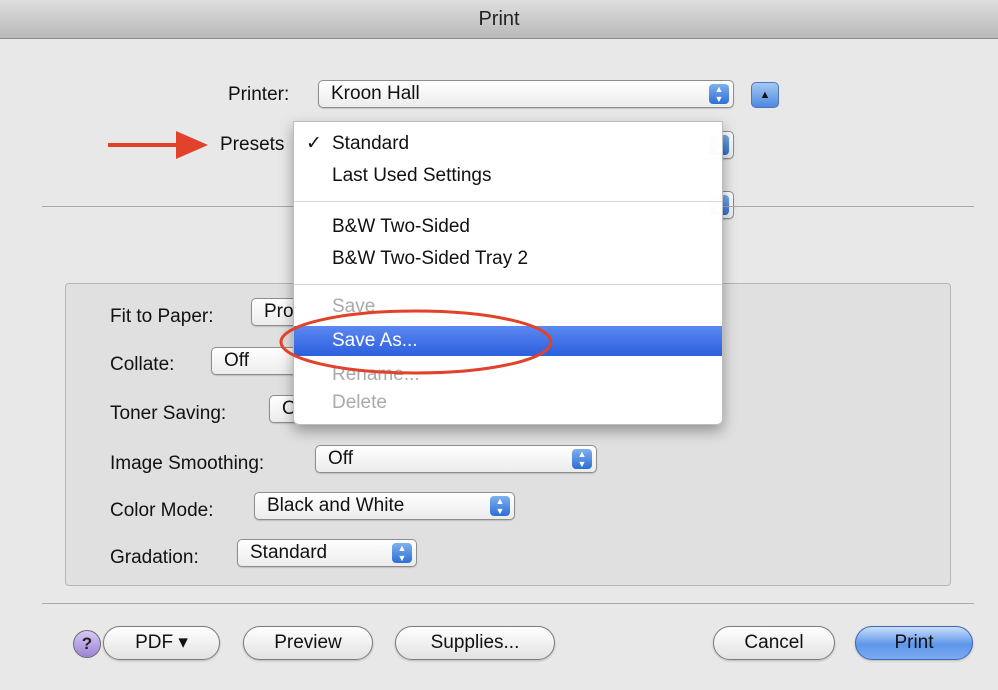 The height and width of the screenshot is (690, 998). What do you see at coordinates (508, 227) in the screenshot?
I see `menu-item-bw-two-sided: B&W Two-Sided` at bounding box center [508, 227].